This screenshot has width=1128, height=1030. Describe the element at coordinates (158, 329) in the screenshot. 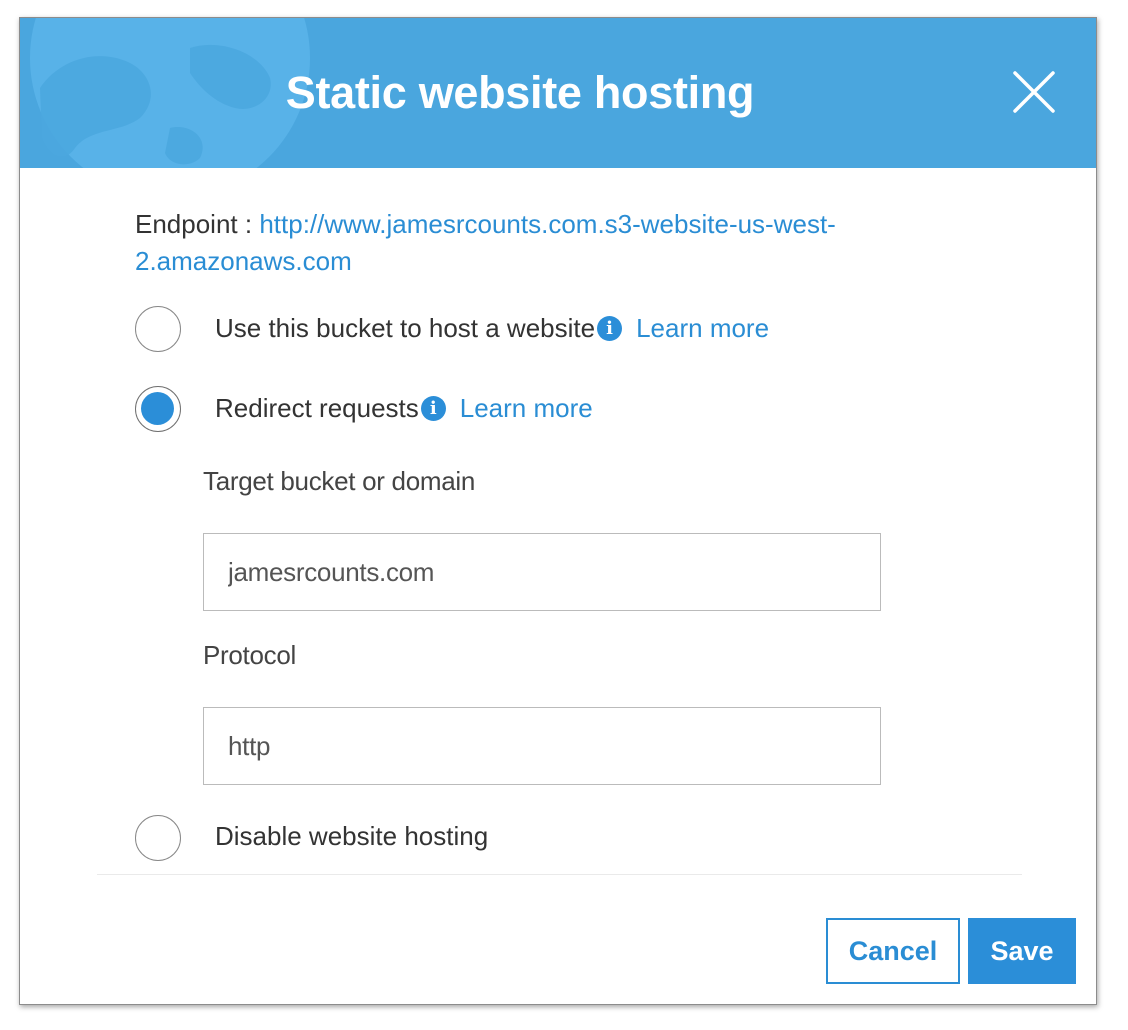

I see `radio-host-website` at that location.